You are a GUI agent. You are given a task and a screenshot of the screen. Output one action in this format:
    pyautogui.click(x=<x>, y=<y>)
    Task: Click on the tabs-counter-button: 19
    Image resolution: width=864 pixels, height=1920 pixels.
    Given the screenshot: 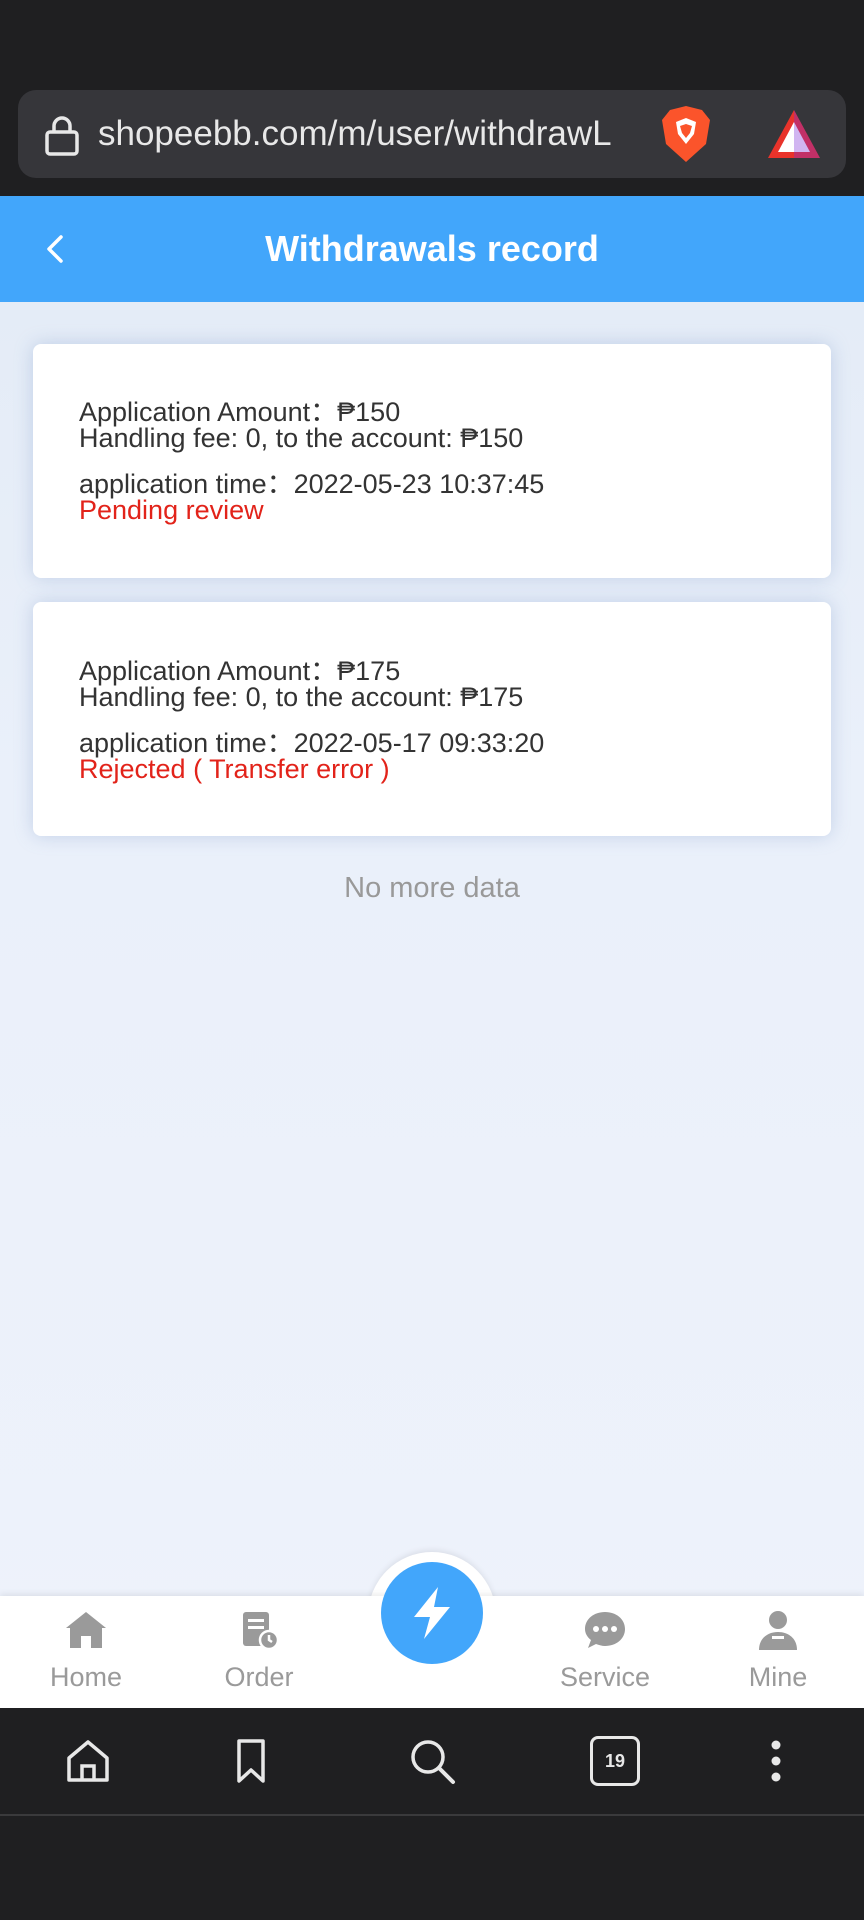 What is the action you would take?
    pyautogui.click(x=615, y=1761)
    